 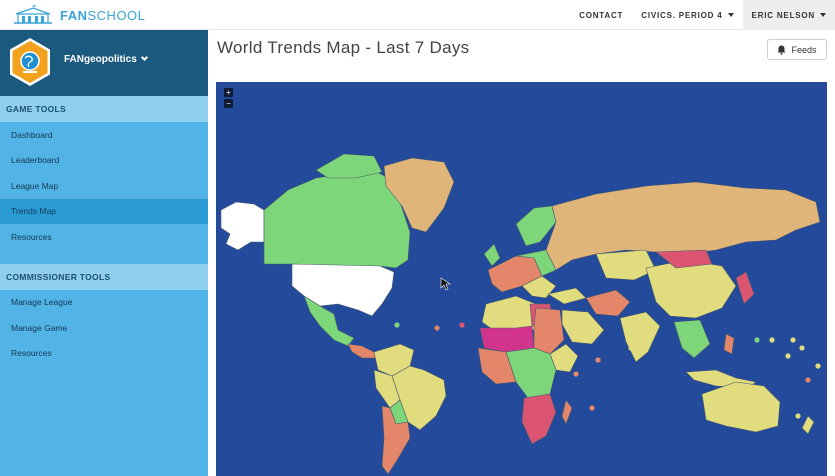 What do you see at coordinates (362, 351) in the screenshot?
I see `country-central-america` at bounding box center [362, 351].